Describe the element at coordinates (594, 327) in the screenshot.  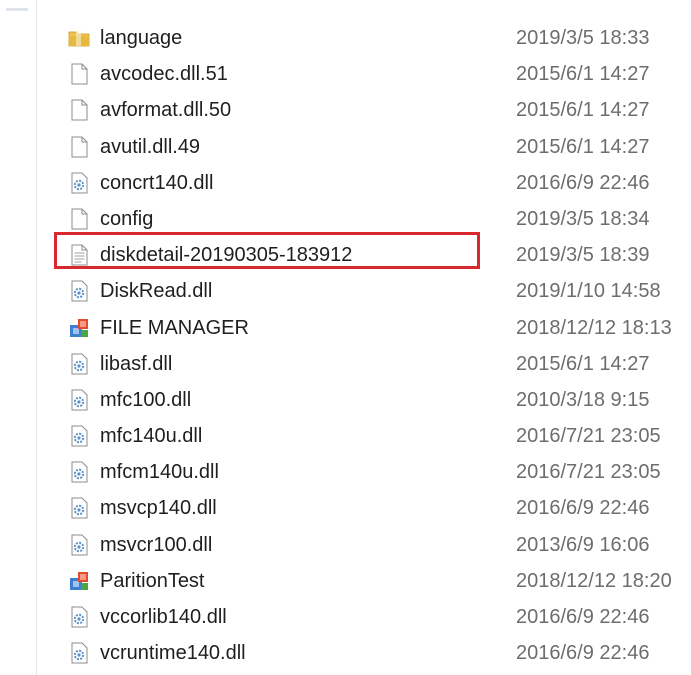
I see `file-date: 2018/12/12 18:13` at that location.